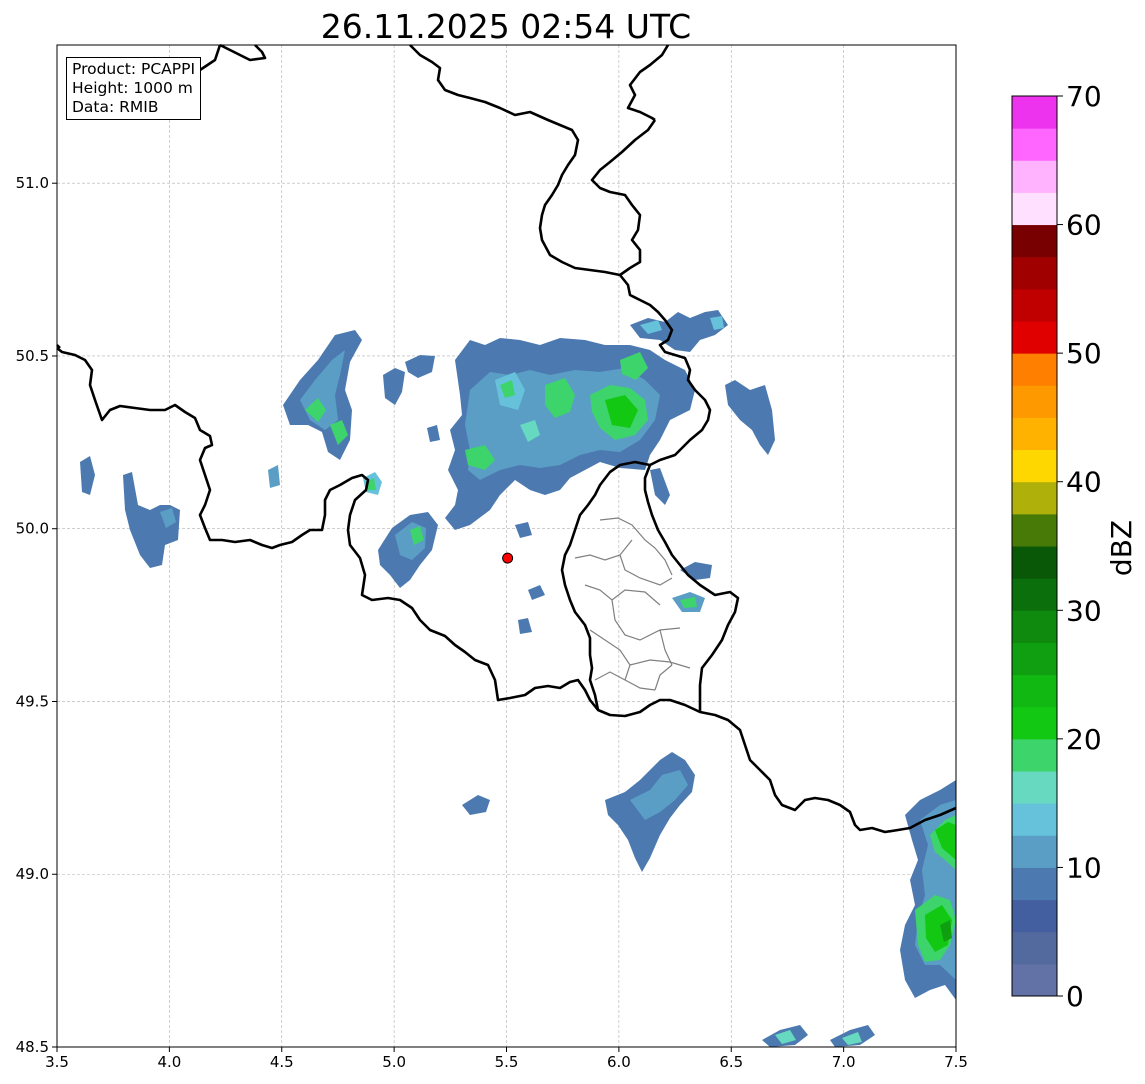 The width and height of the screenshot is (1145, 1084). I want to click on x-tick-label: 7.5, so click(956, 1062).